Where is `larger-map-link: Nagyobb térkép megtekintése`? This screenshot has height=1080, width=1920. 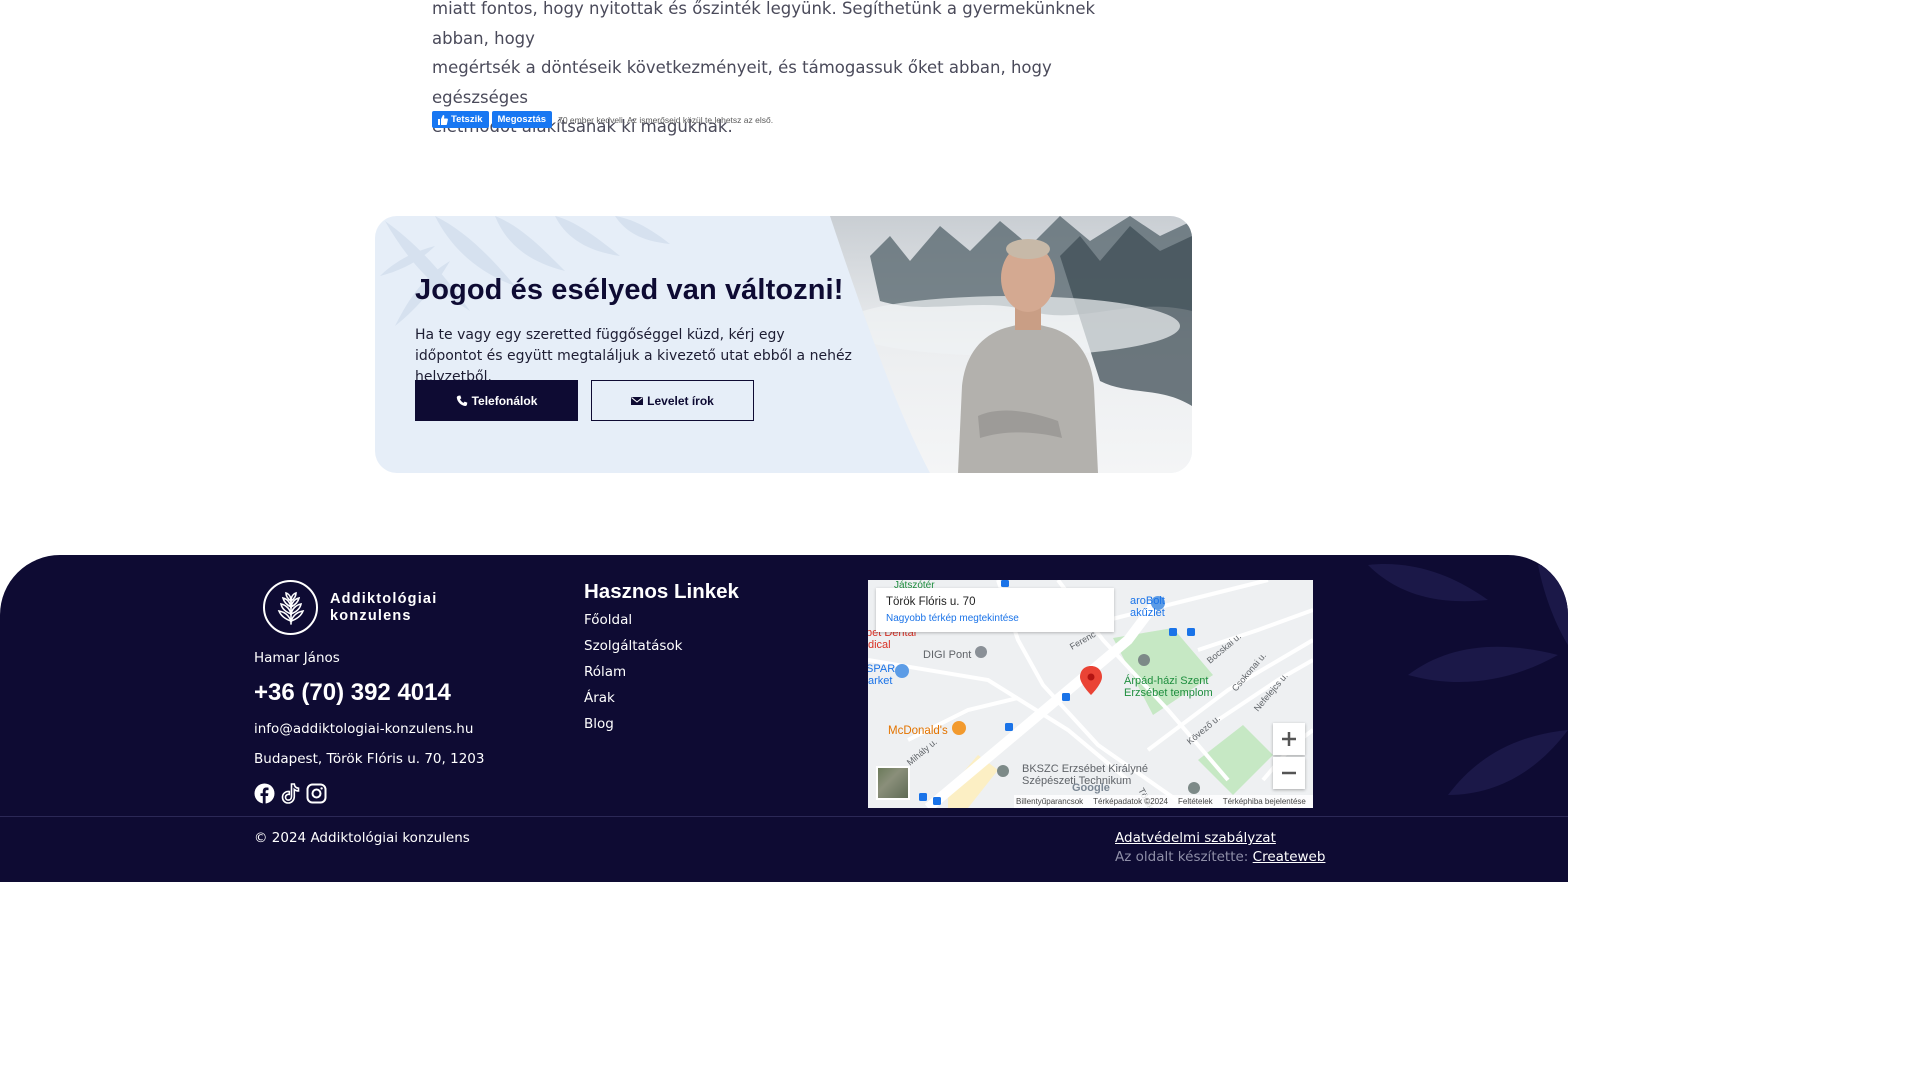
larger-map-link: Nagyobb térkép megtekintése is located at coordinates (952, 618).